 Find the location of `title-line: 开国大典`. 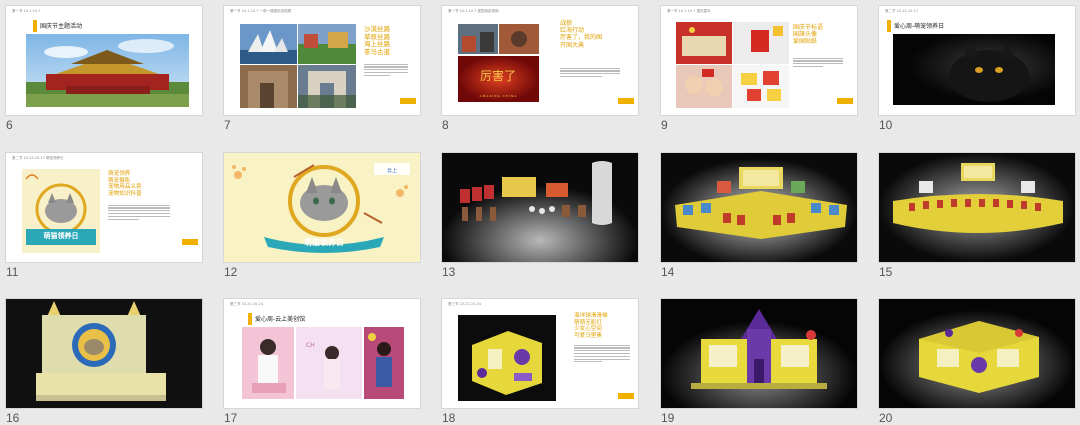

title-line: 开国大典 is located at coordinates (572, 45).